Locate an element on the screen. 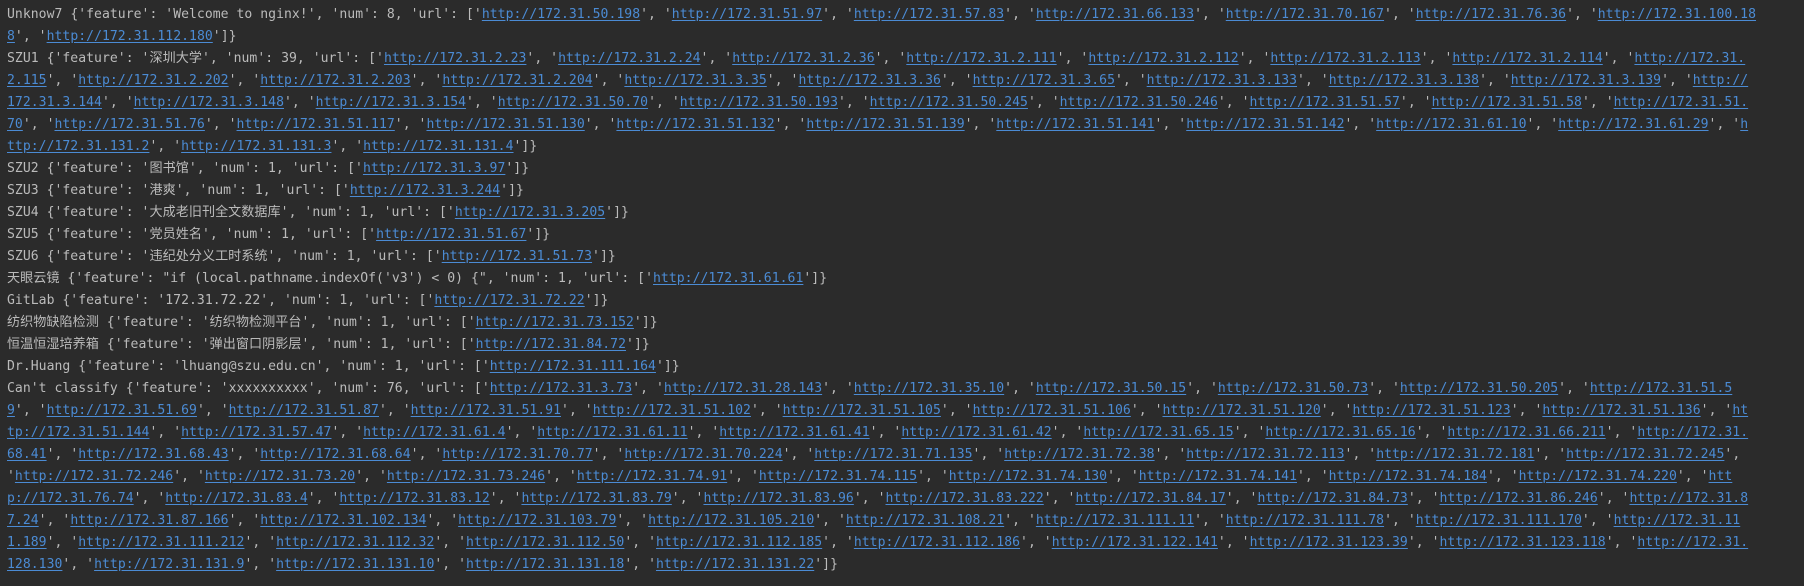 This screenshot has width=1804, height=586. url-link: http://172.31.111.164 is located at coordinates (573, 366).